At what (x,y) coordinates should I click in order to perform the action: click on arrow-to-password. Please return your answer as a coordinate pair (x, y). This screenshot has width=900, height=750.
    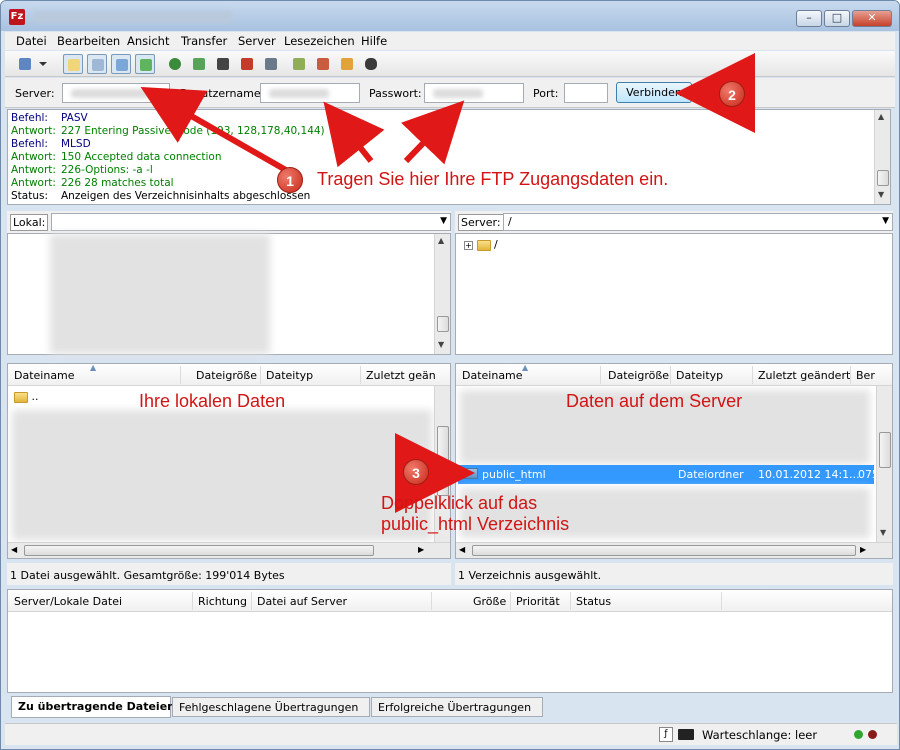
    Looking at the image, I should click on (433, 132).